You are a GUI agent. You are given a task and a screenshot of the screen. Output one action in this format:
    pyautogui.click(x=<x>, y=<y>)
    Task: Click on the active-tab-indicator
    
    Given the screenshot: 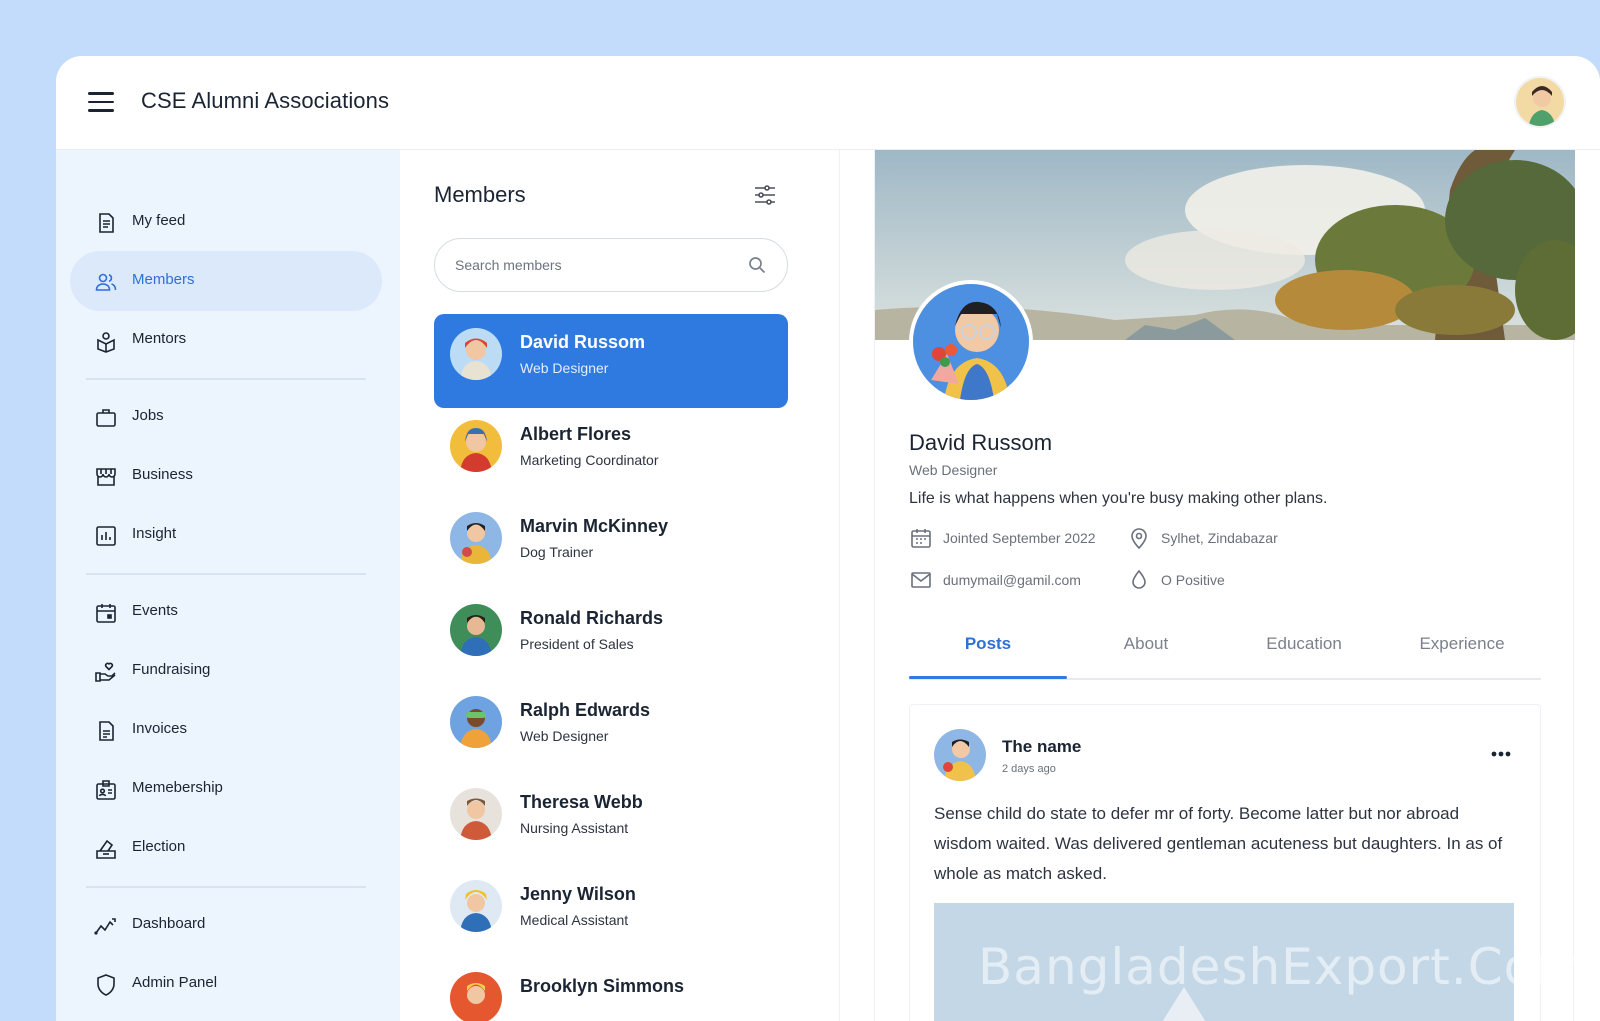 What is the action you would take?
    pyautogui.click(x=988, y=677)
    